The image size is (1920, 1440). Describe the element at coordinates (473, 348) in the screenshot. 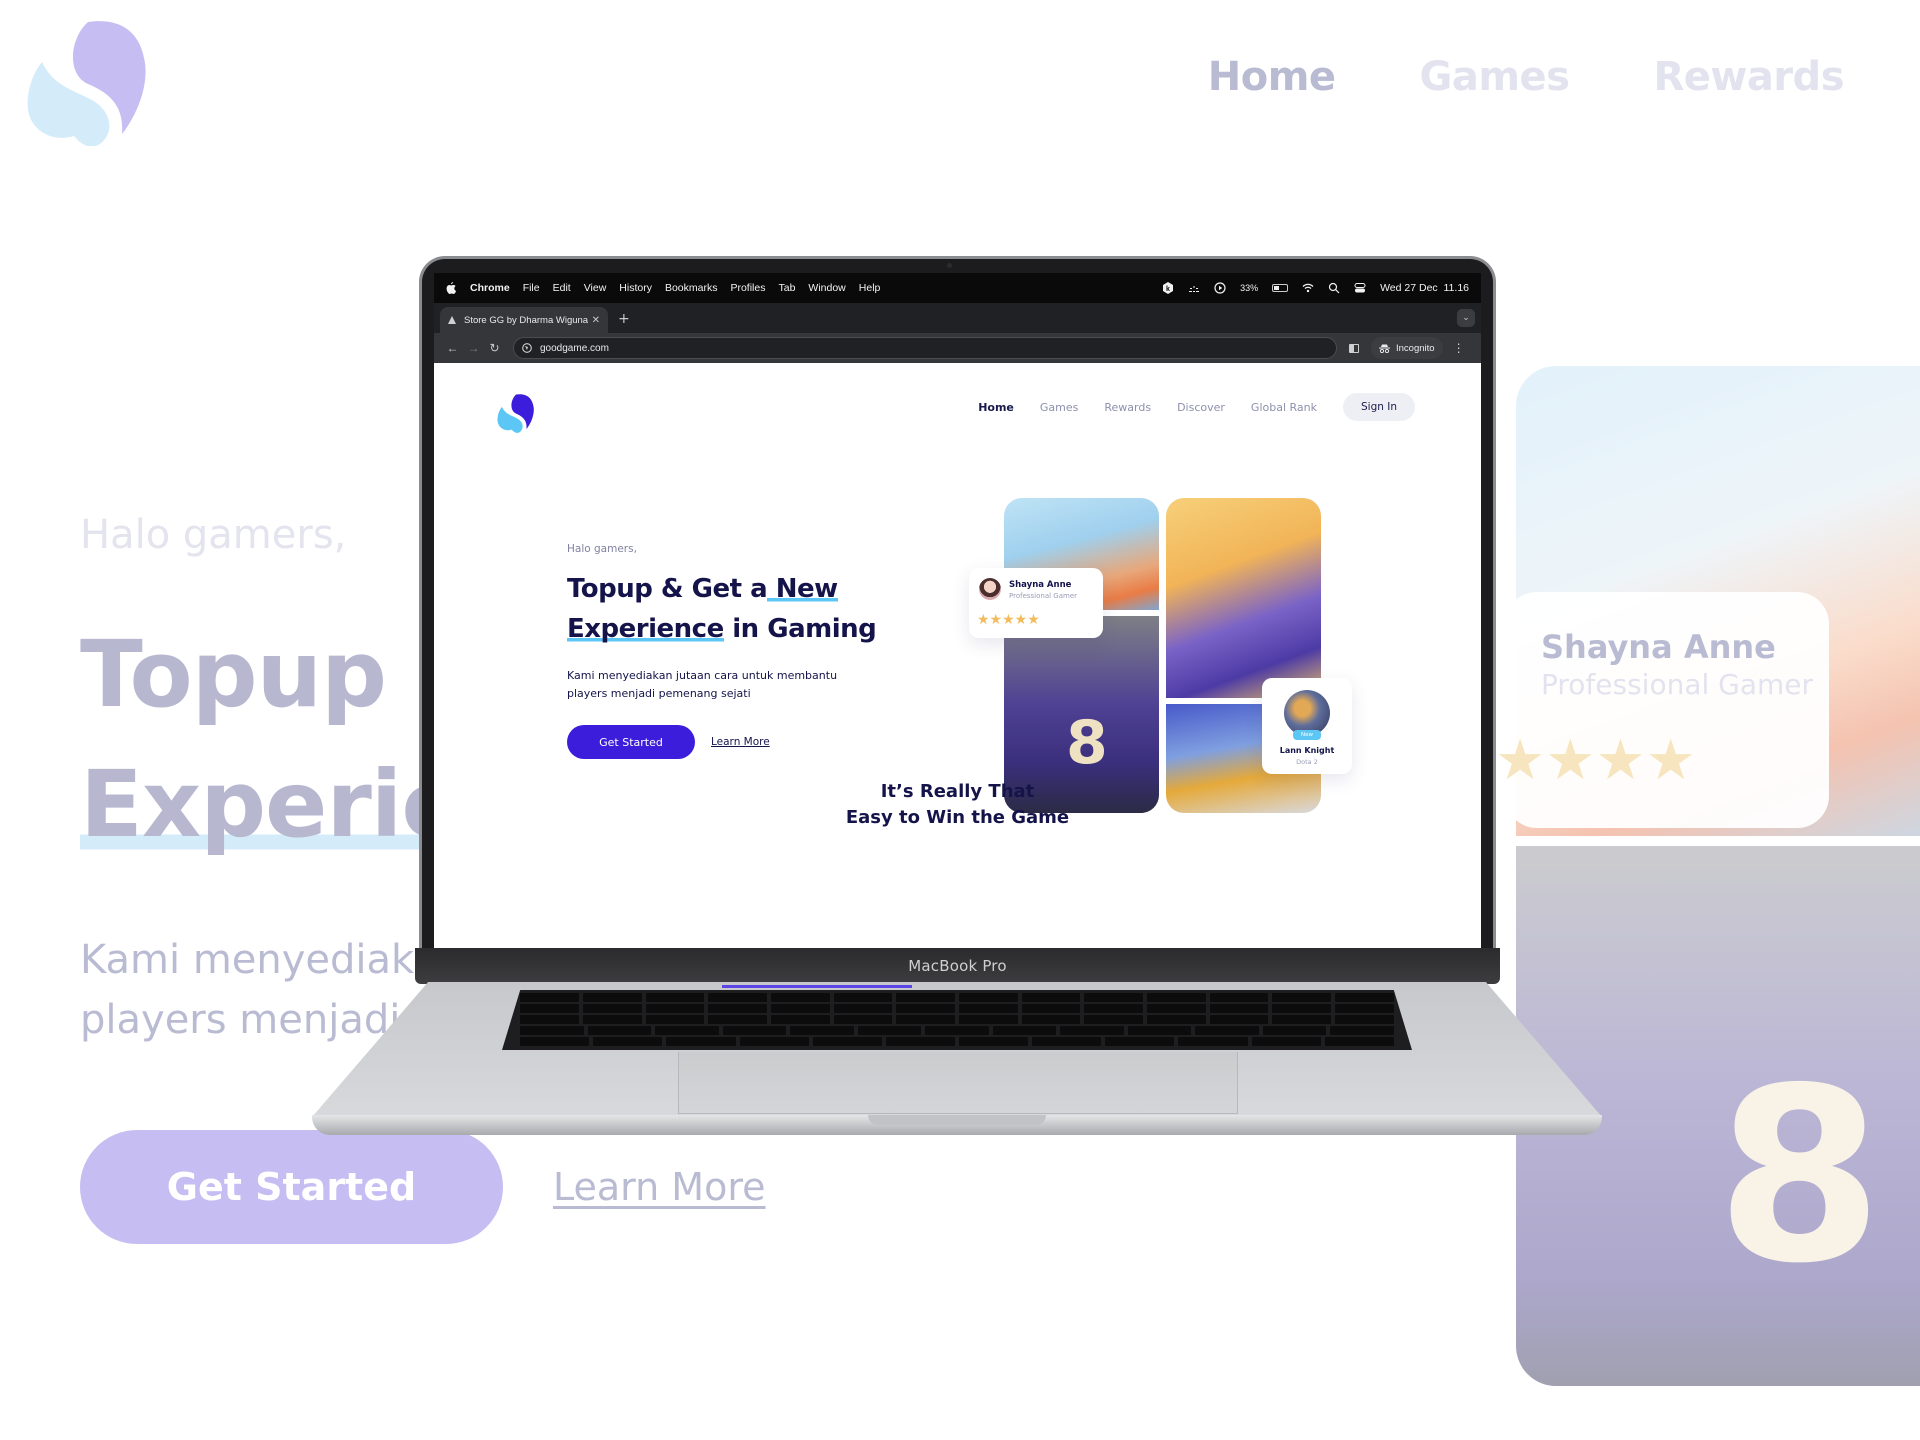

I see `forward-arrow-icon: →` at that location.